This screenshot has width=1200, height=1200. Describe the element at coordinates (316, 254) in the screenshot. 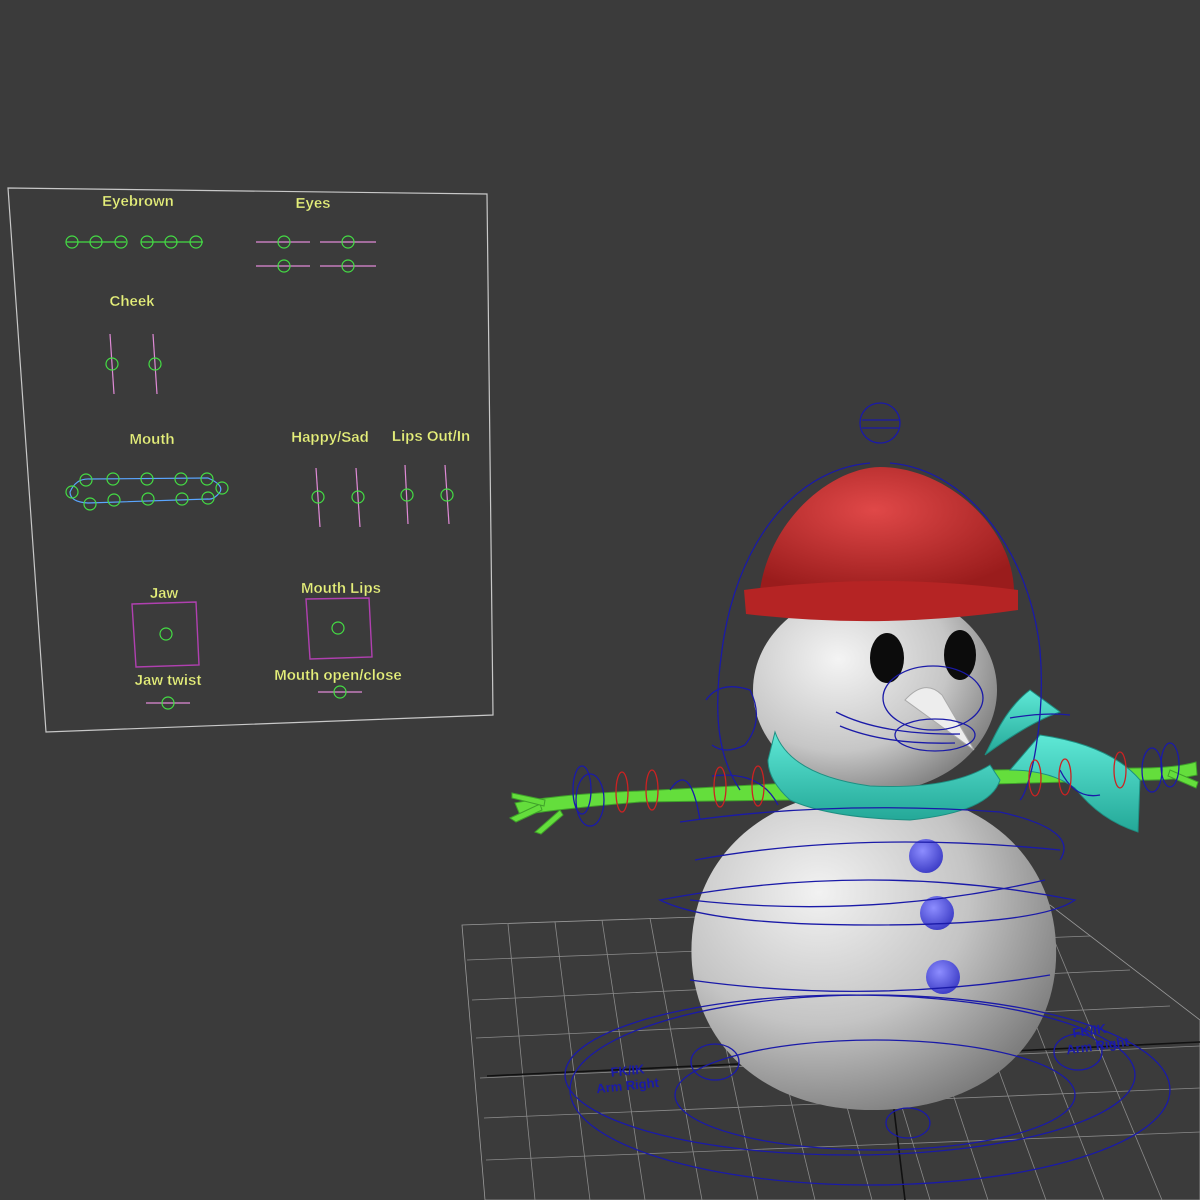

I see `eyes-controls` at that location.